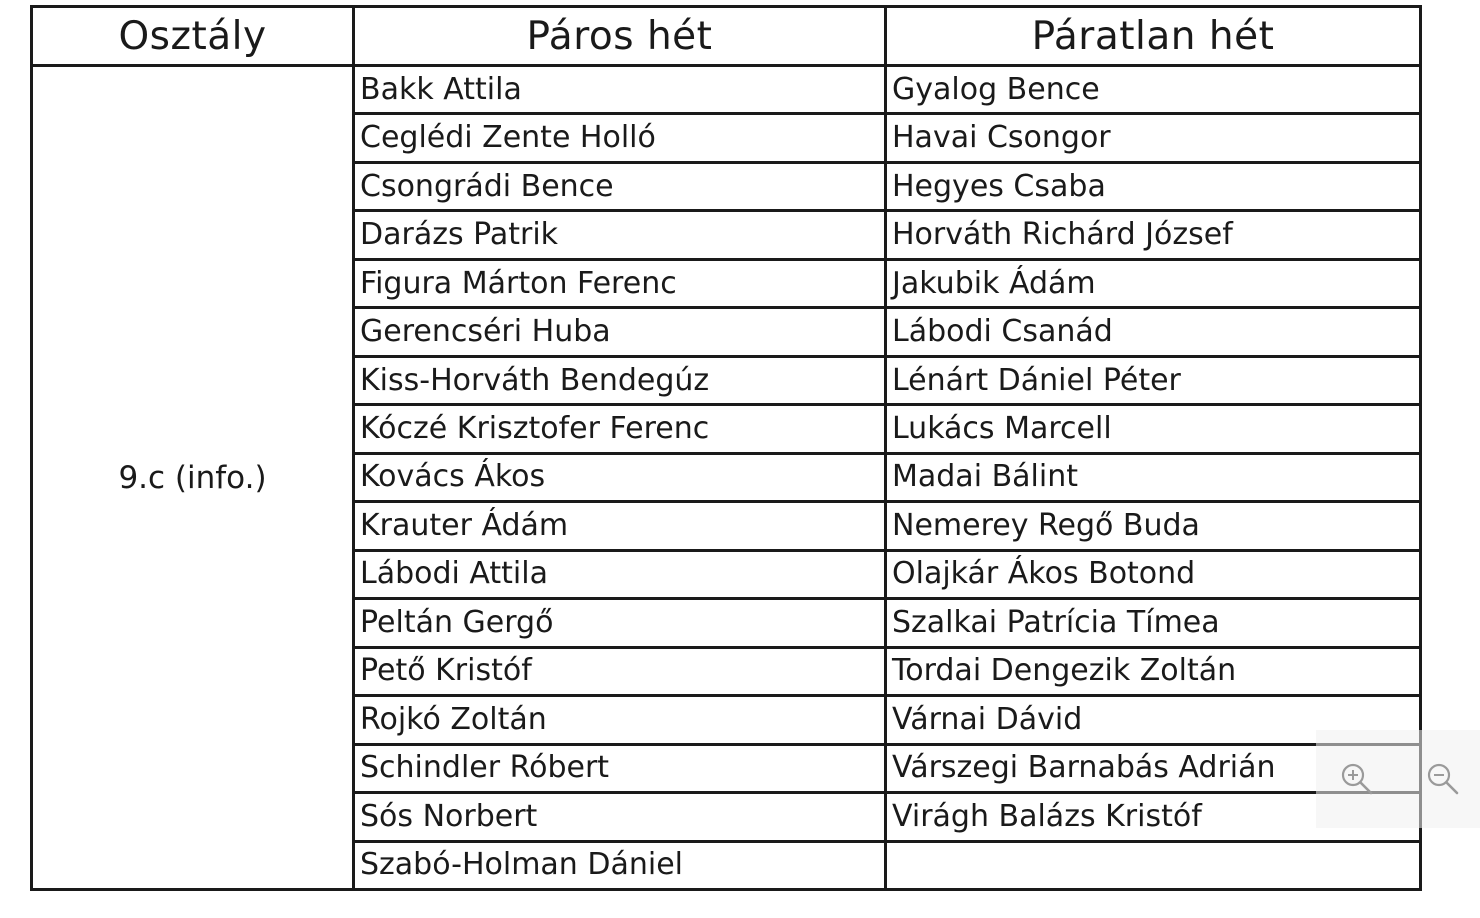  What do you see at coordinates (619, 477) in the screenshot?
I see `even-week-student: Kovács Ákos` at bounding box center [619, 477].